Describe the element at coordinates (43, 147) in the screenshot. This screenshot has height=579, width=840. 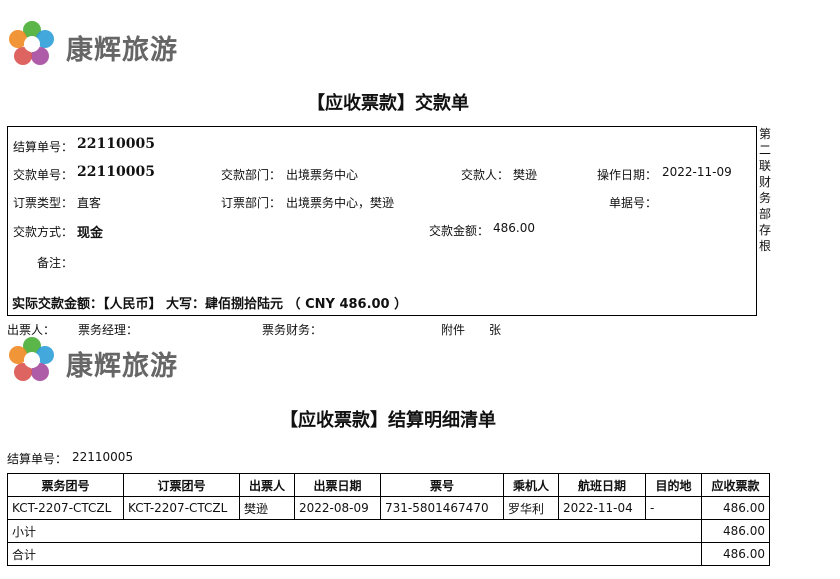
I see `settle-no-label: 结算单号：` at that location.